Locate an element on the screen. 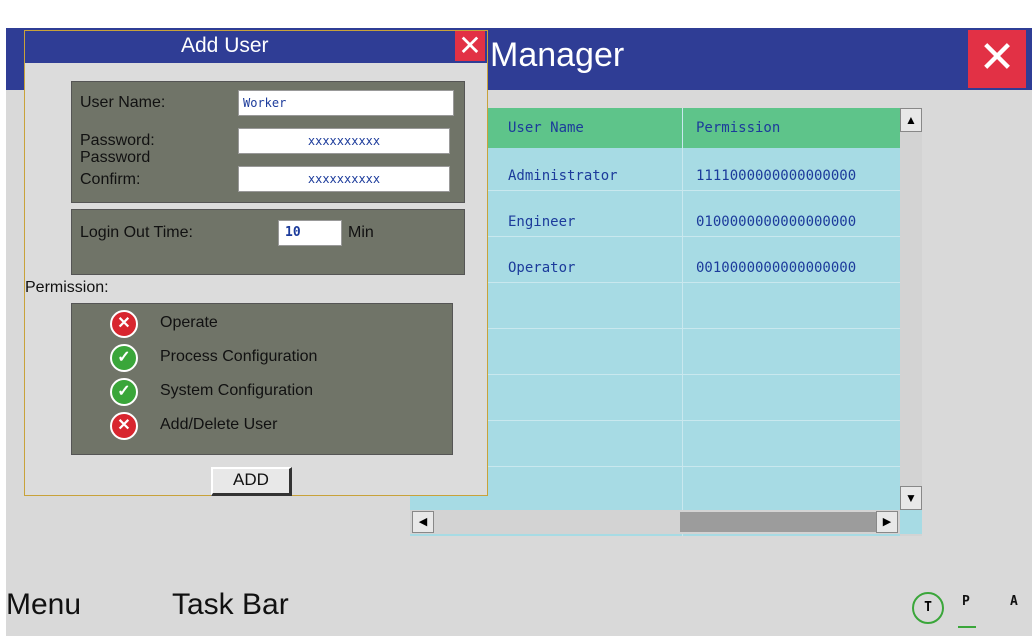 The width and height of the screenshot is (1032, 644). logout-time-input: 10 is located at coordinates (310, 233).